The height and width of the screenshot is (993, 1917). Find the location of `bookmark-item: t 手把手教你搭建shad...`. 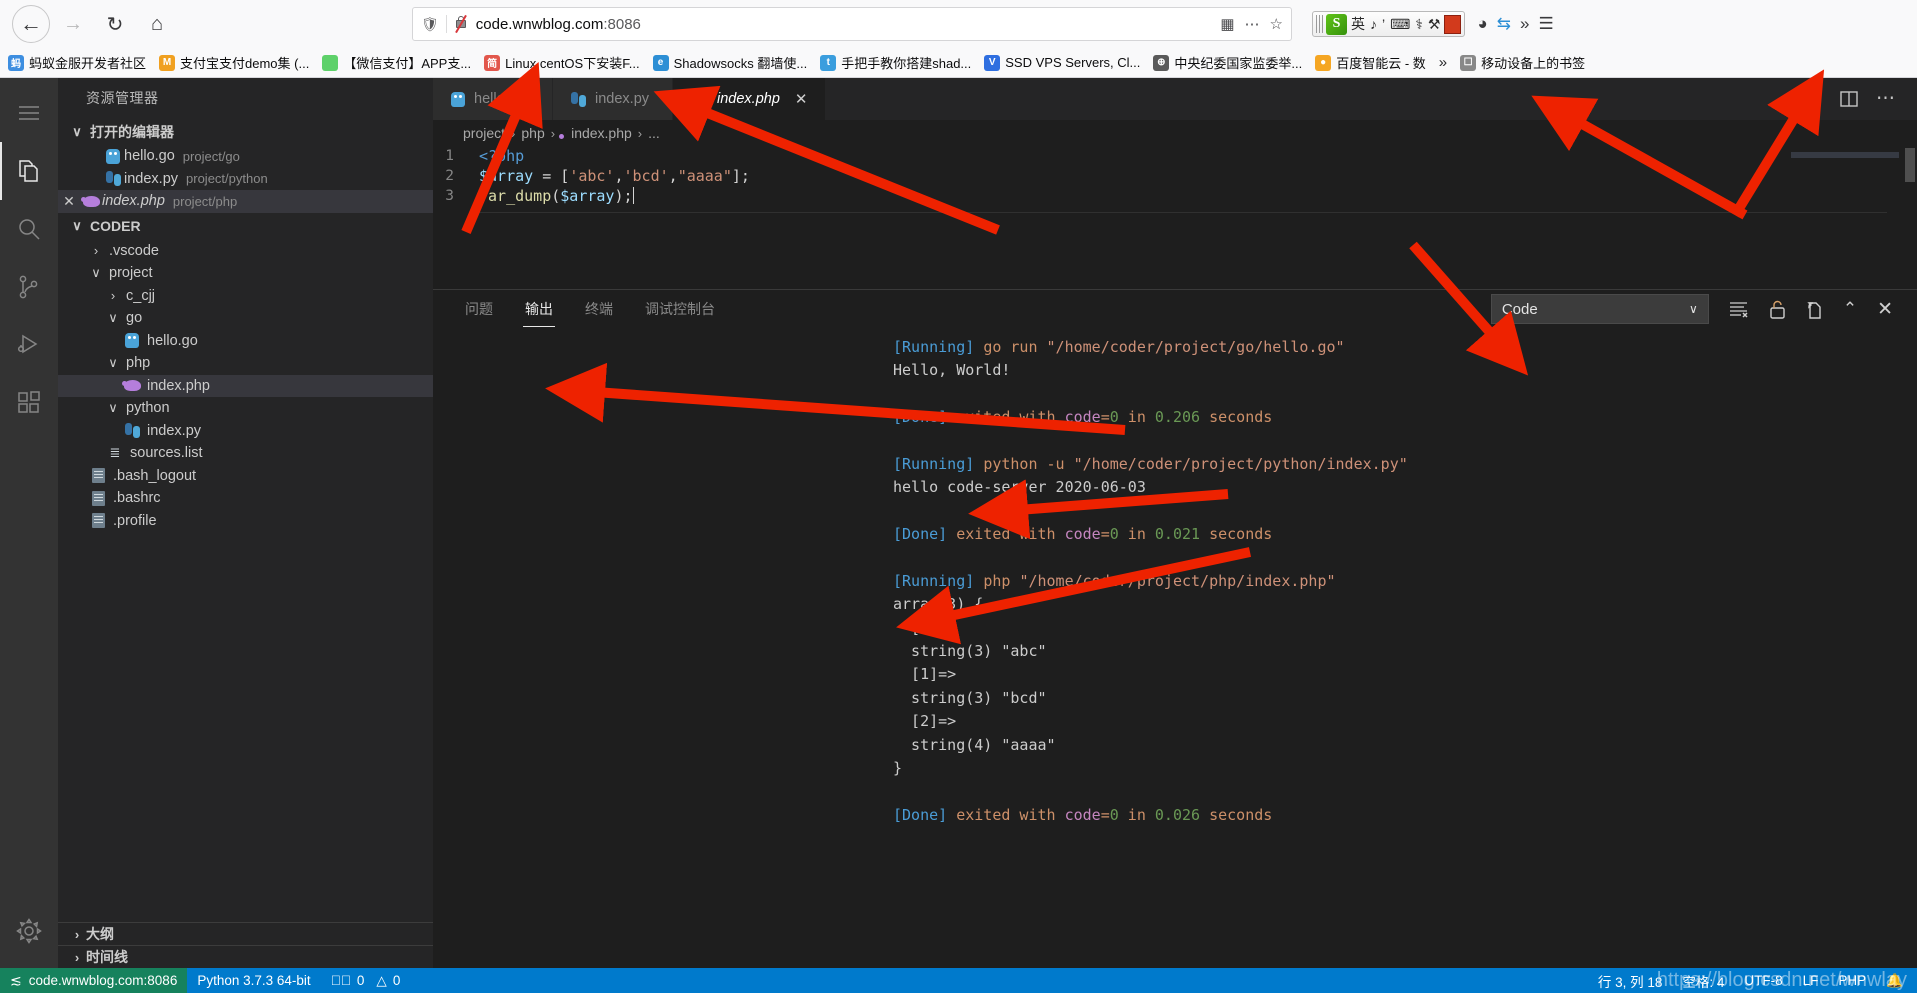

bookmark-item: t 手把手教你搭建shad... is located at coordinates (895, 62).